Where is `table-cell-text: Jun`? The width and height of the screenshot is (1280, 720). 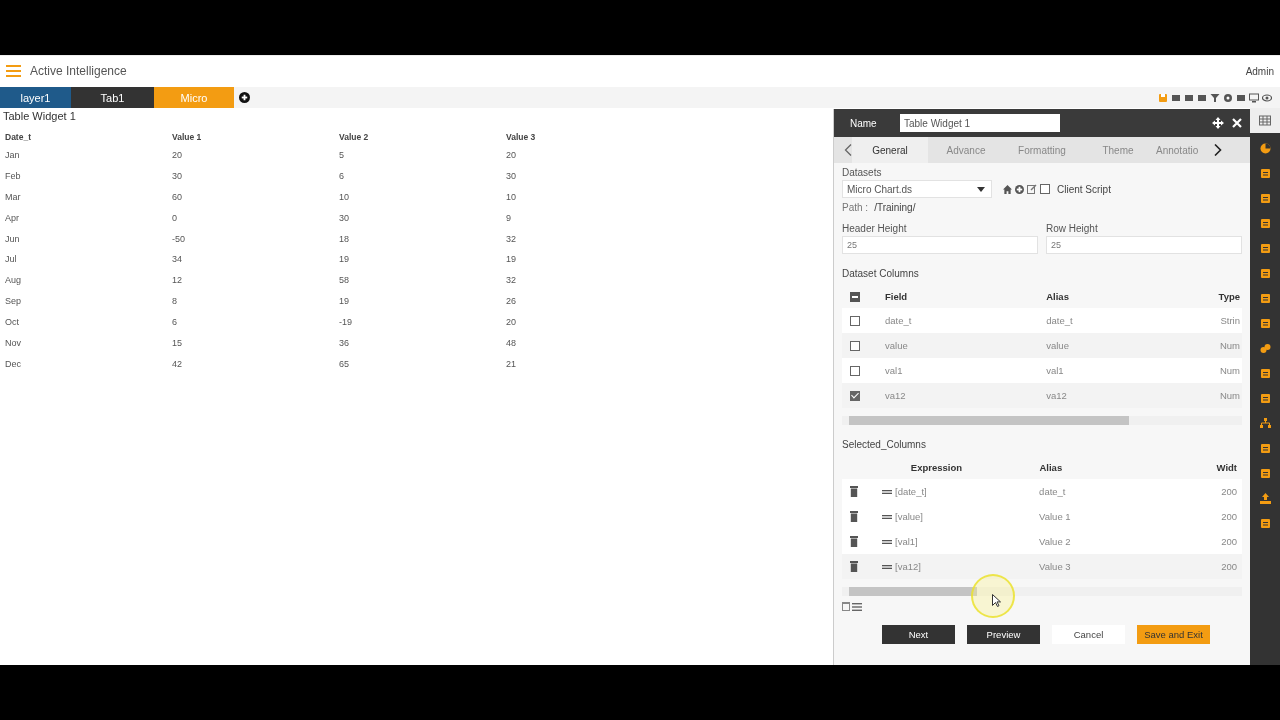 table-cell-text: Jun is located at coordinates (12, 239).